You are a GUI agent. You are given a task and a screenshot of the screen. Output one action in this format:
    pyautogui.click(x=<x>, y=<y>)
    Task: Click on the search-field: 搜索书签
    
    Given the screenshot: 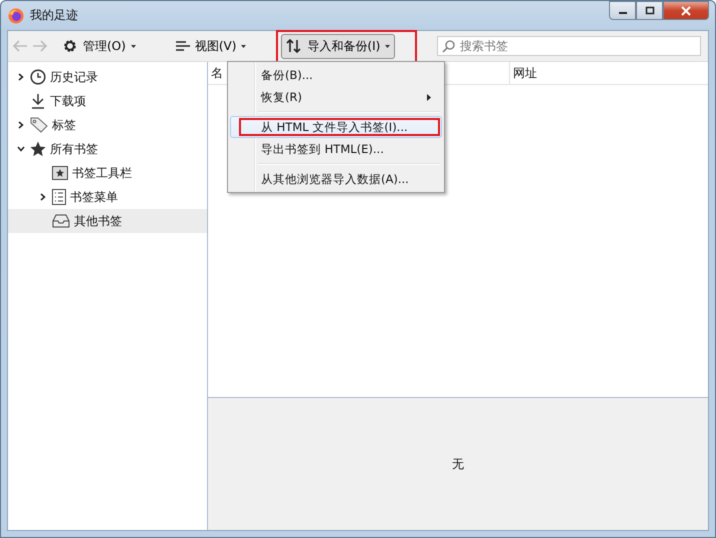 What is the action you would take?
    pyautogui.click(x=569, y=46)
    